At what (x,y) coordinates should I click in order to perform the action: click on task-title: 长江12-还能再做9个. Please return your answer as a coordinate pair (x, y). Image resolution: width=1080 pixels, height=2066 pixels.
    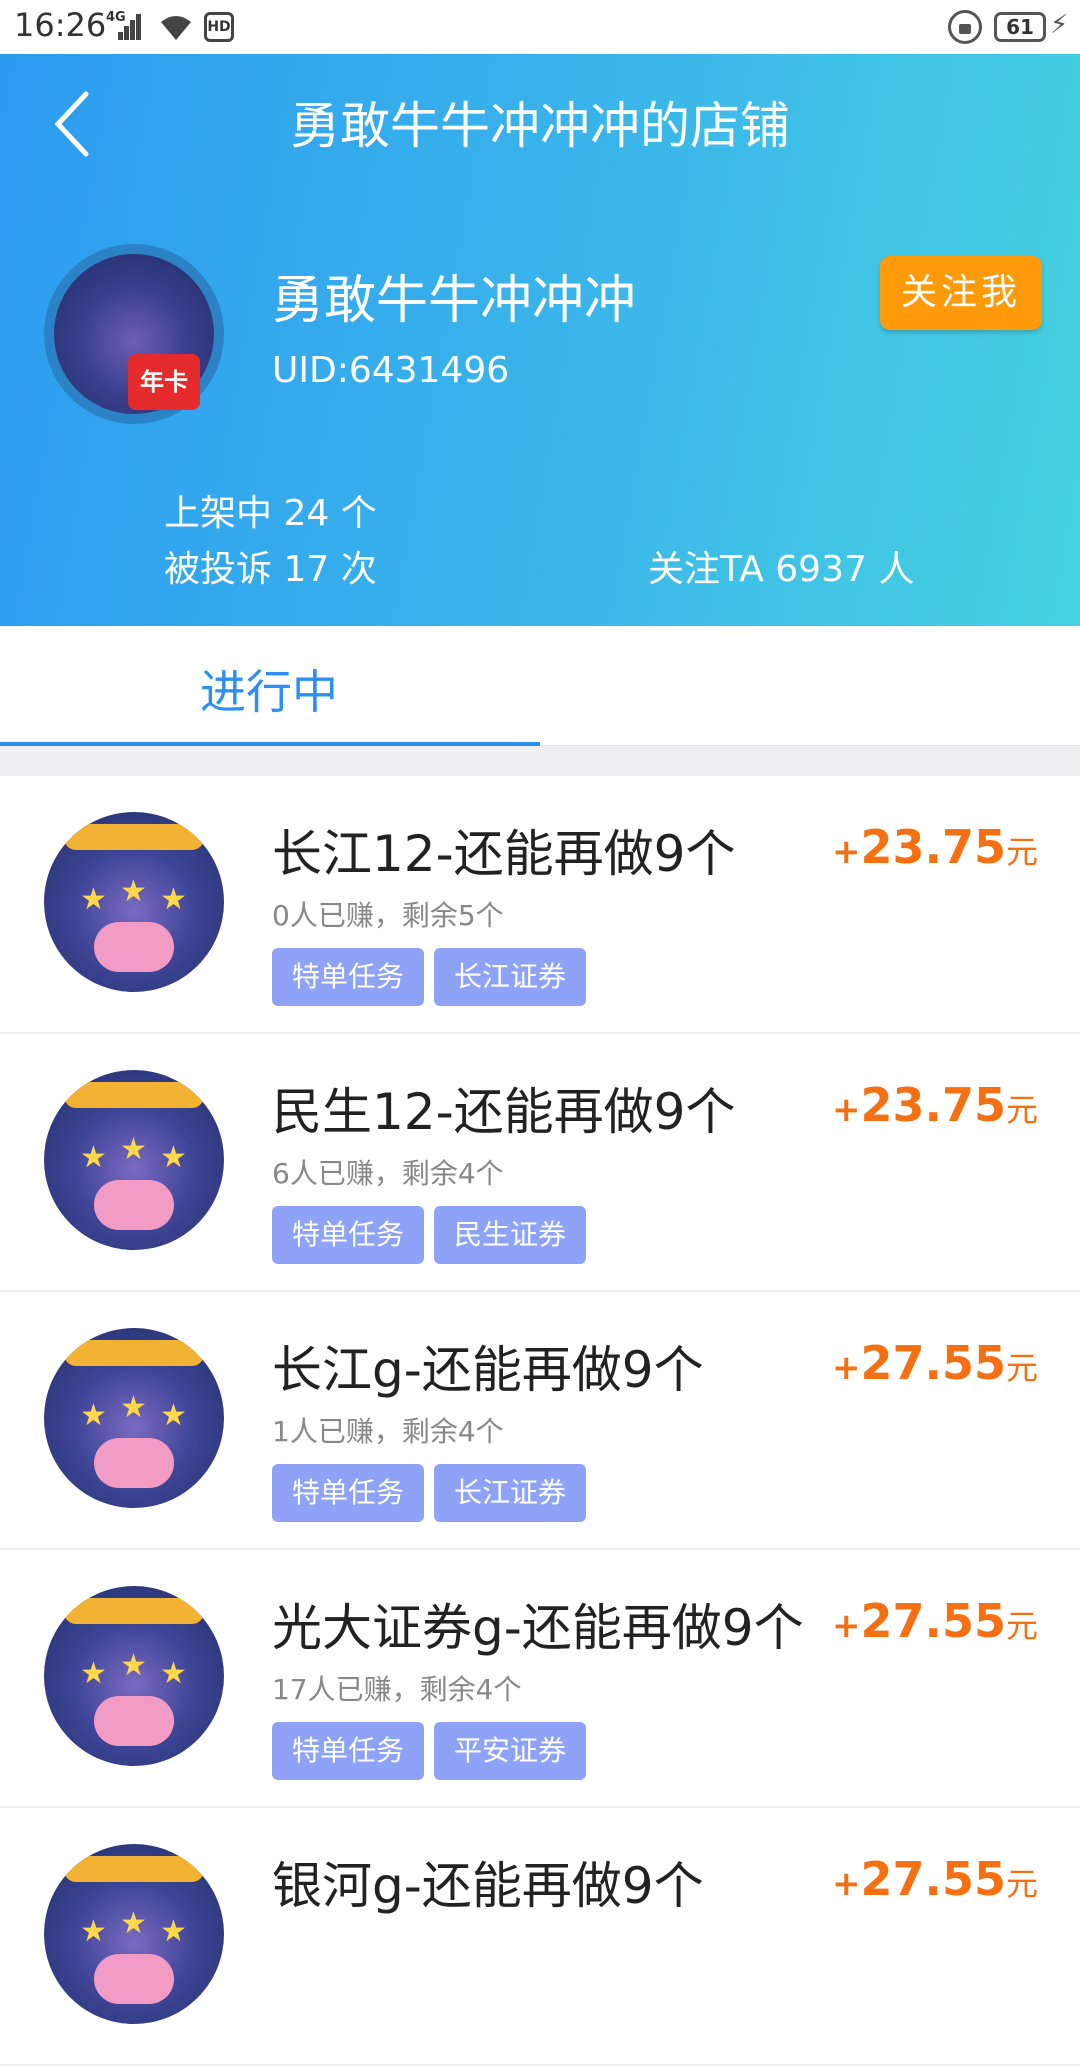
    Looking at the image, I should click on (504, 854).